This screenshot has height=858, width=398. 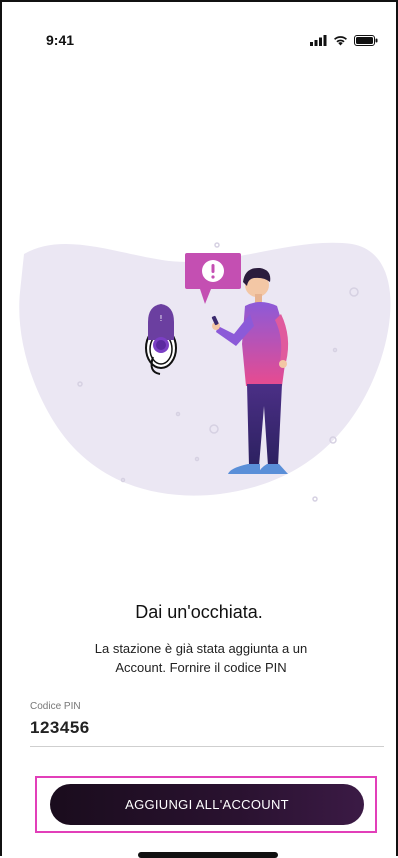 What do you see at coordinates (340, 42) in the screenshot?
I see `wifi-icon` at bounding box center [340, 42].